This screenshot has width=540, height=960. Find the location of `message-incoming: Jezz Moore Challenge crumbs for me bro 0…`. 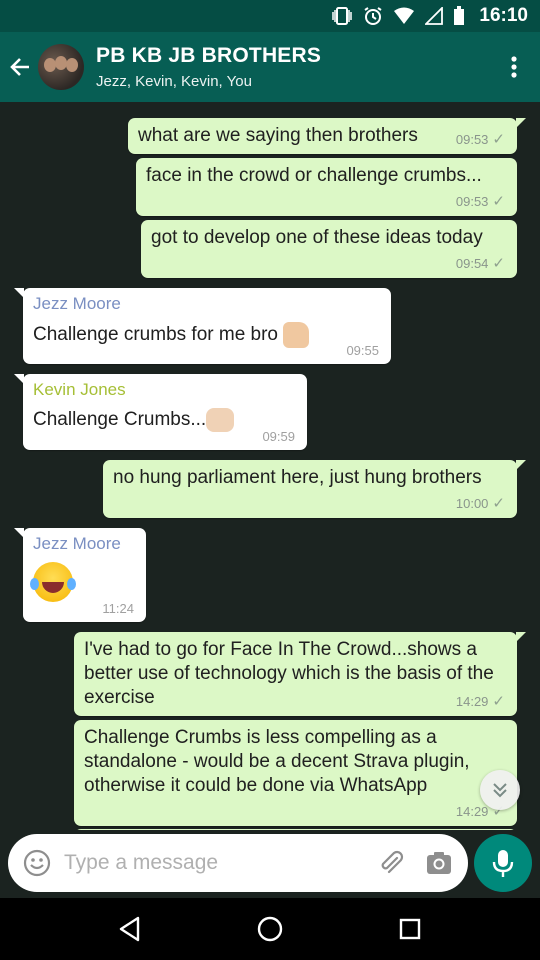

message-incoming: Jezz Moore Challenge crumbs for me bro 0… is located at coordinates (202, 326).